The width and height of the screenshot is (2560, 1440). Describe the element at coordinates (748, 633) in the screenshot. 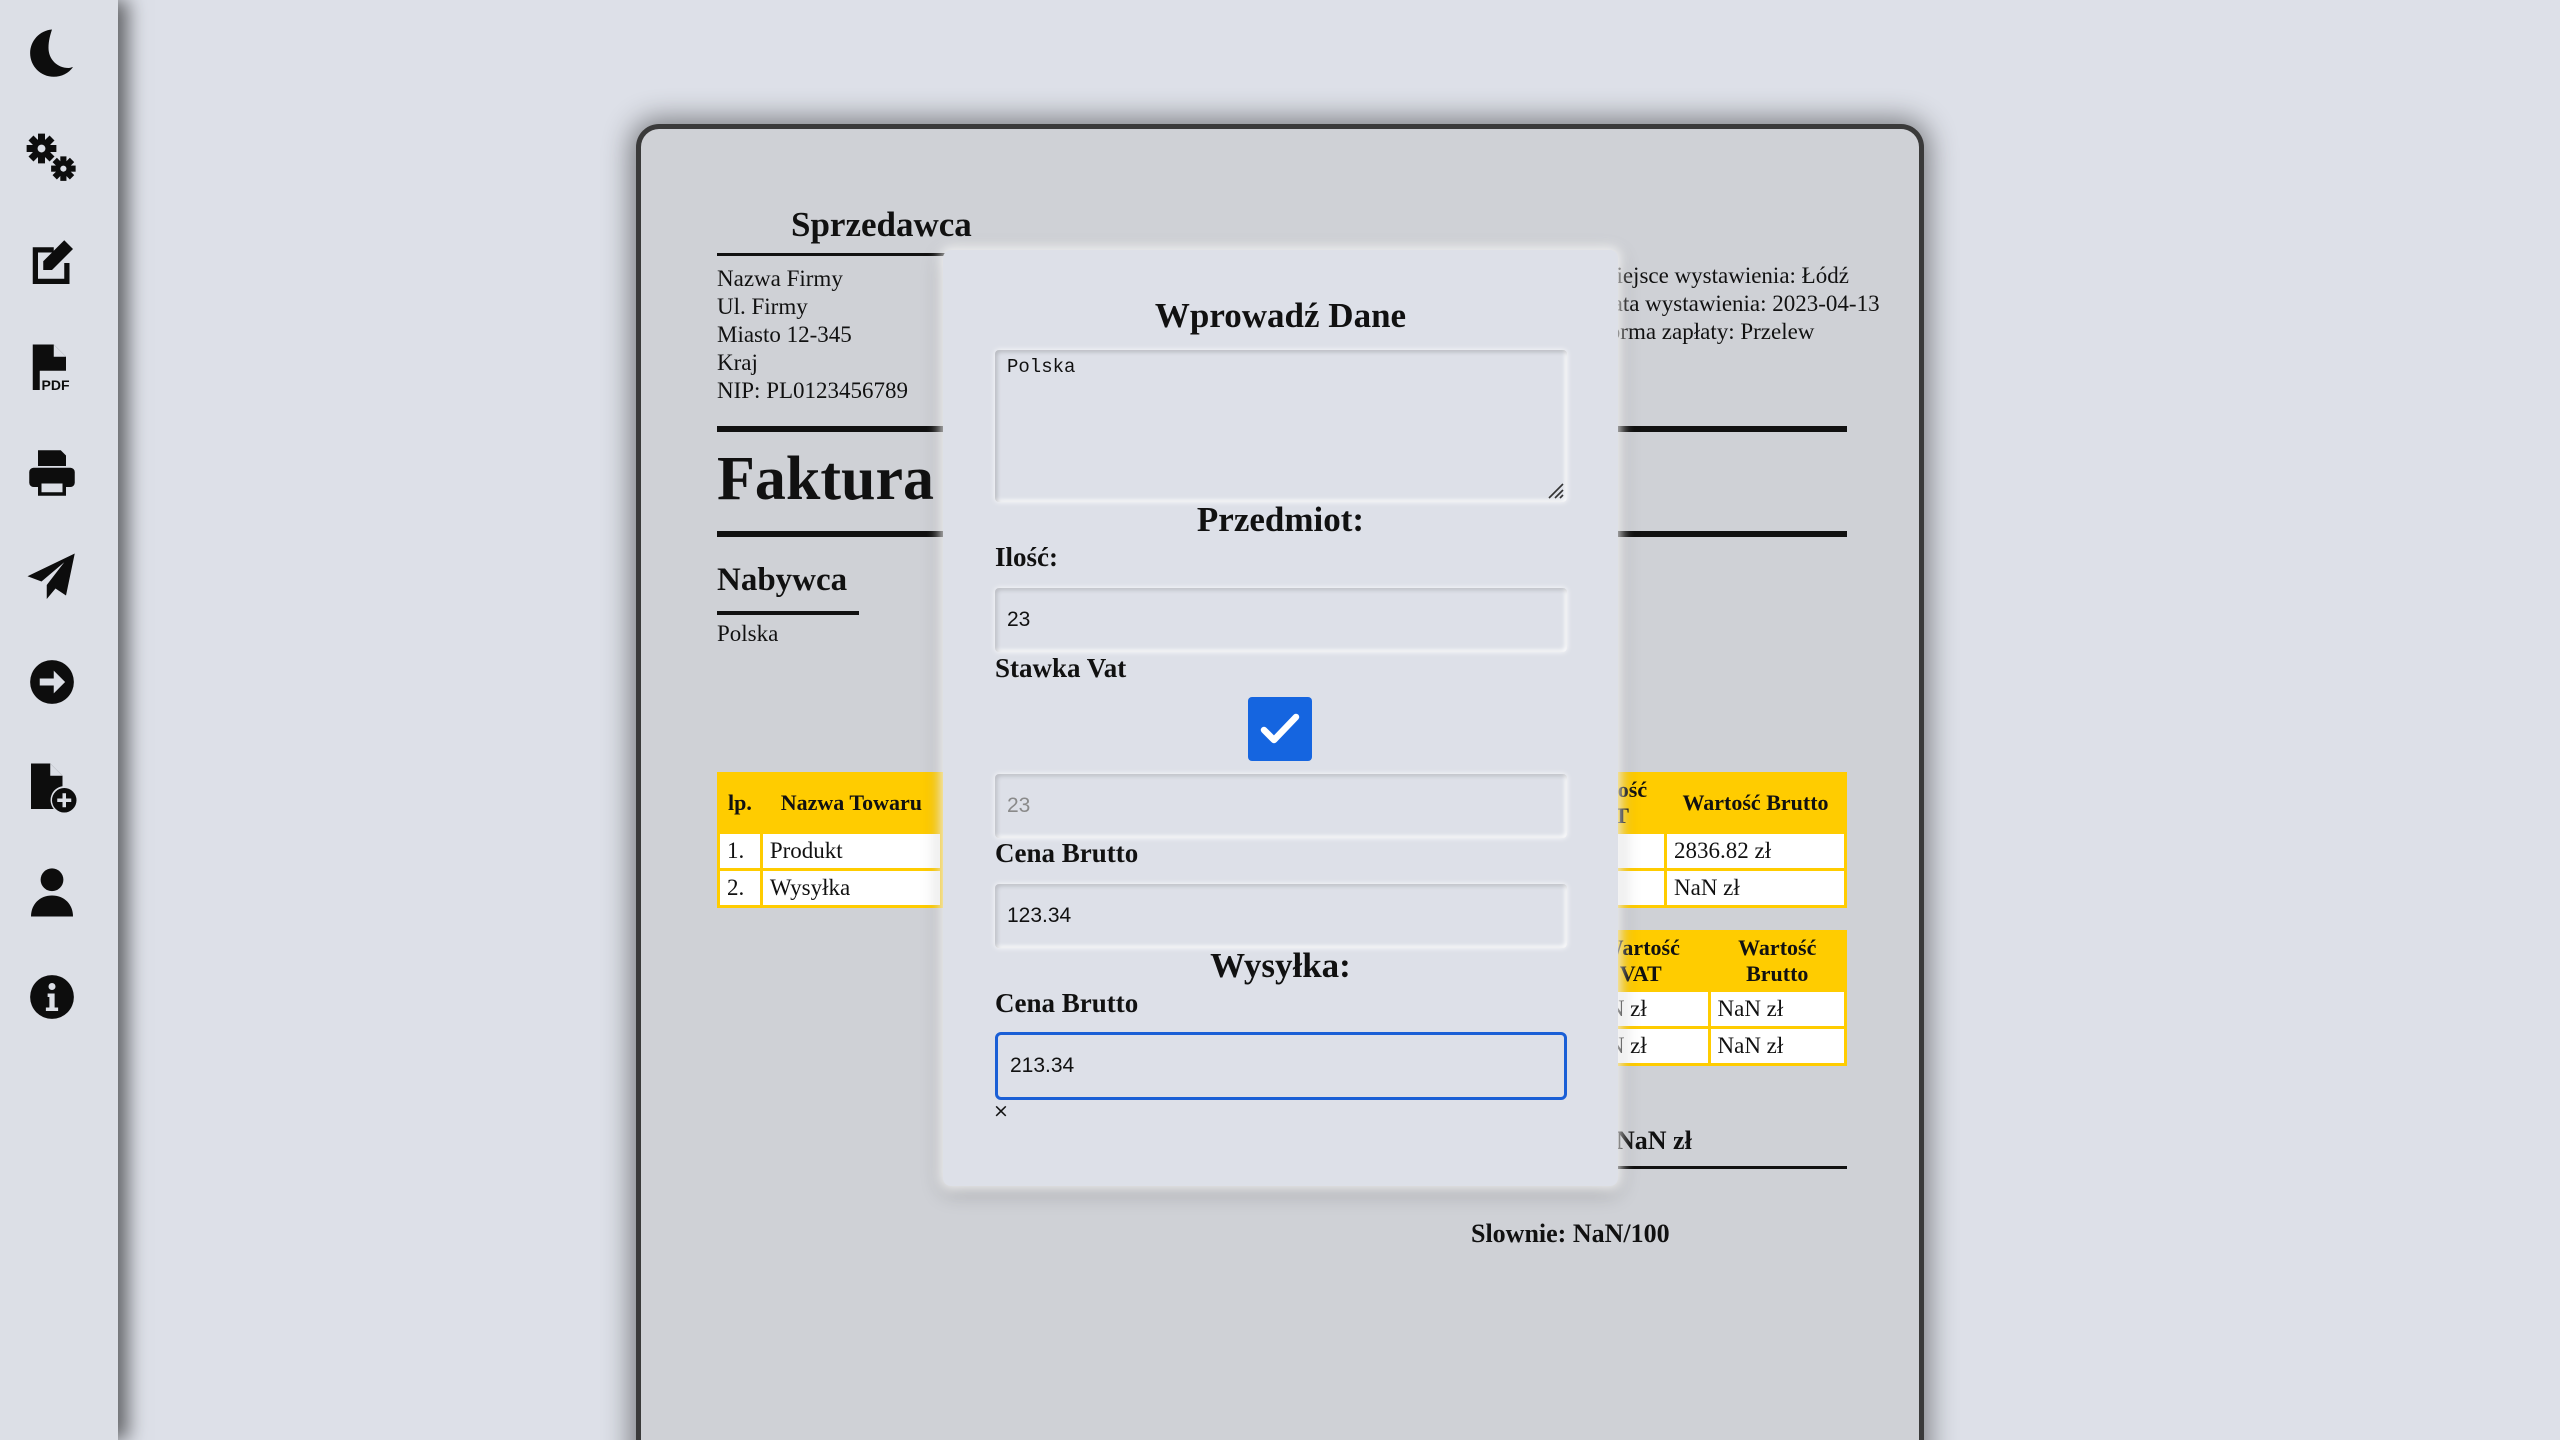

I see `buyer-country: Polska` at that location.